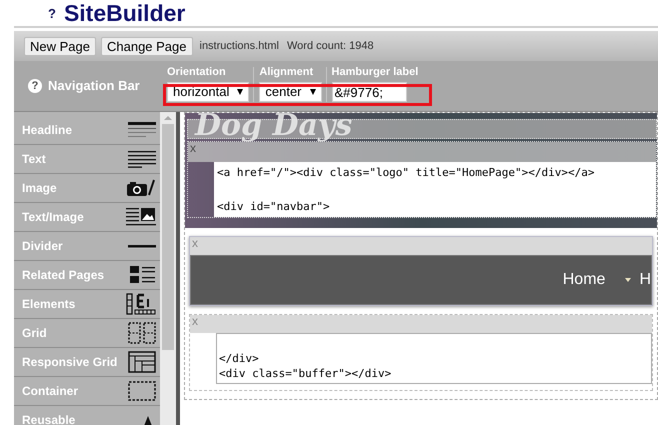 The width and height of the screenshot is (658, 425). What do you see at coordinates (286, 72) in the screenshot?
I see `field-label: Alignment` at bounding box center [286, 72].